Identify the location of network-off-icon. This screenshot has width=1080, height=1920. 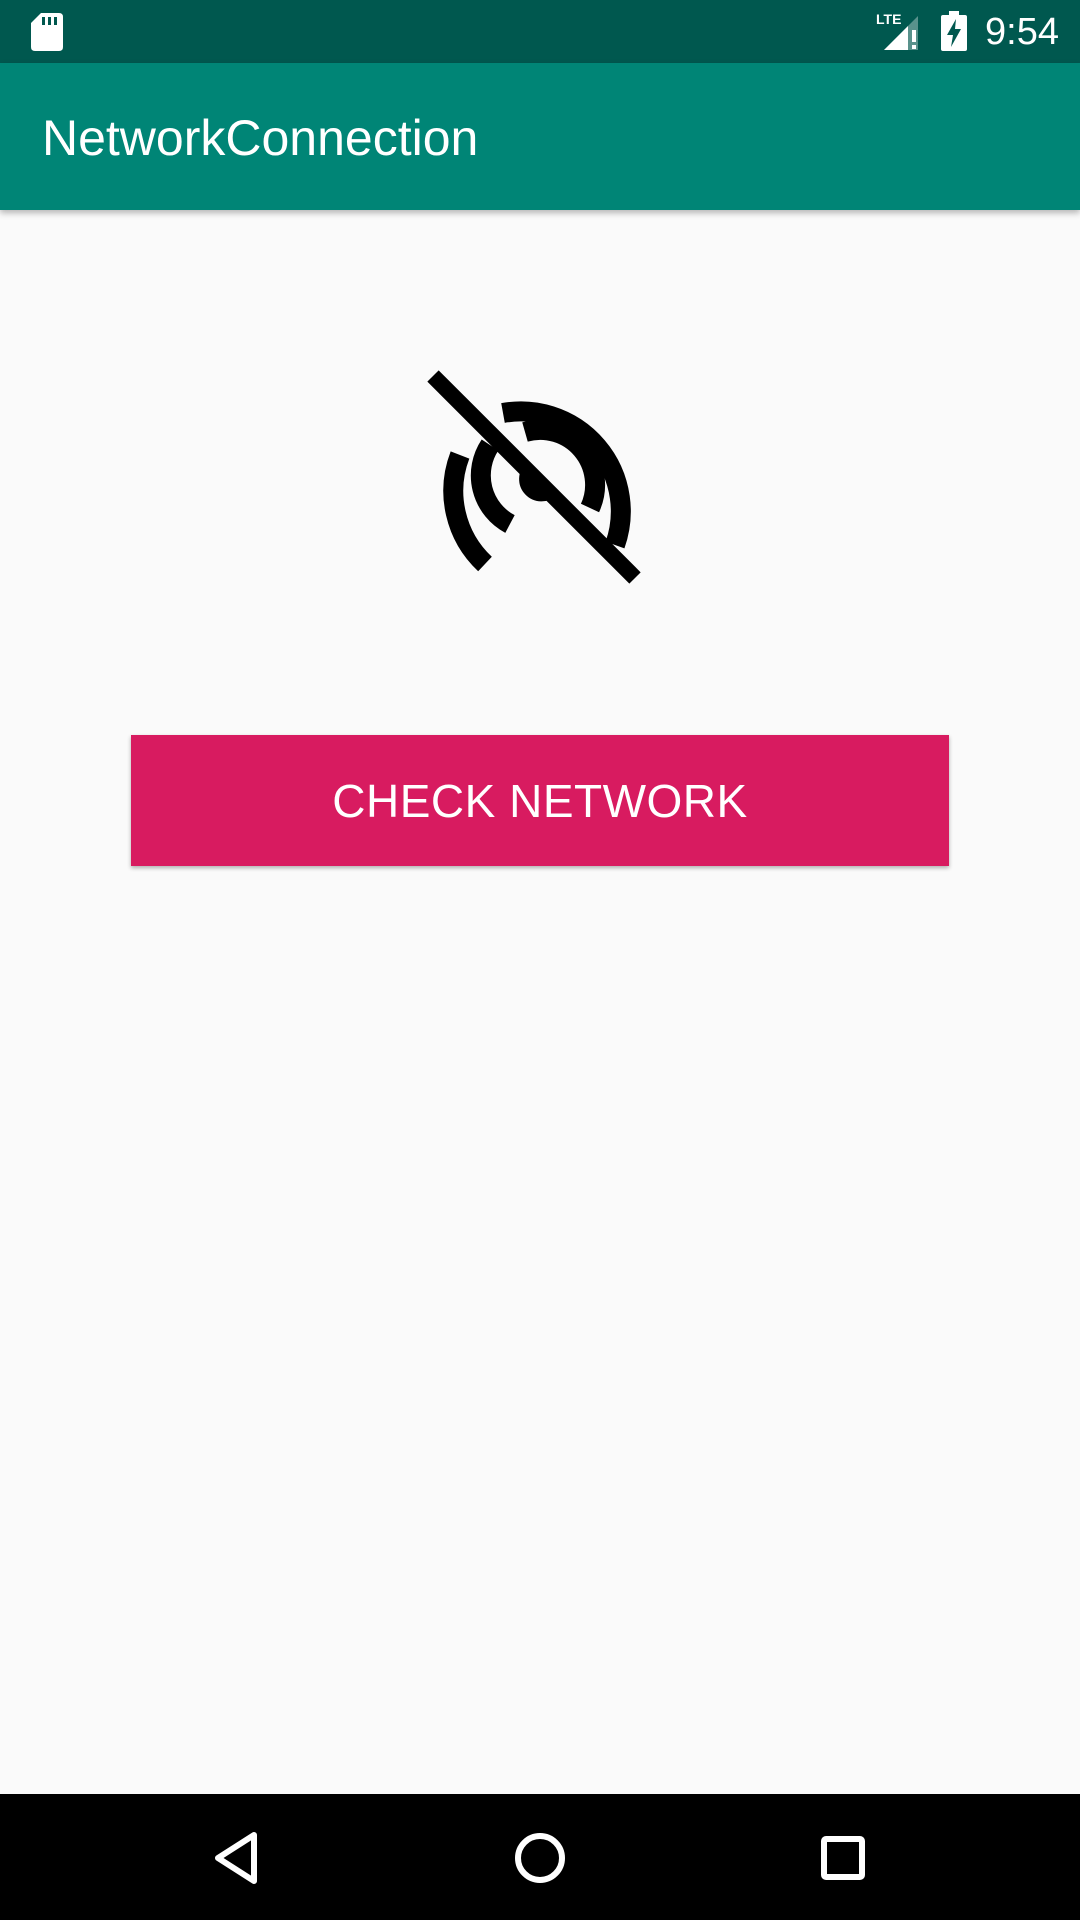
(534, 477).